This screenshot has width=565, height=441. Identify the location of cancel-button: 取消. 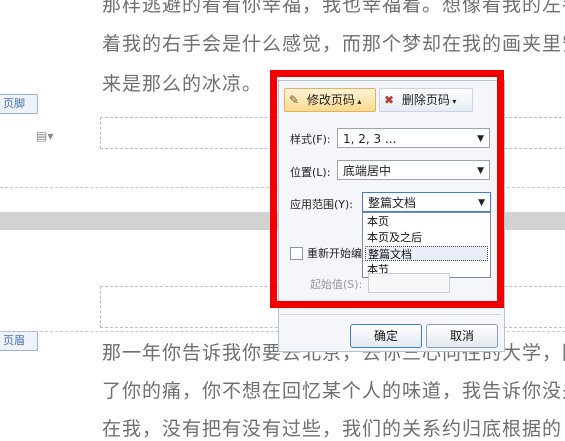
(462, 336).